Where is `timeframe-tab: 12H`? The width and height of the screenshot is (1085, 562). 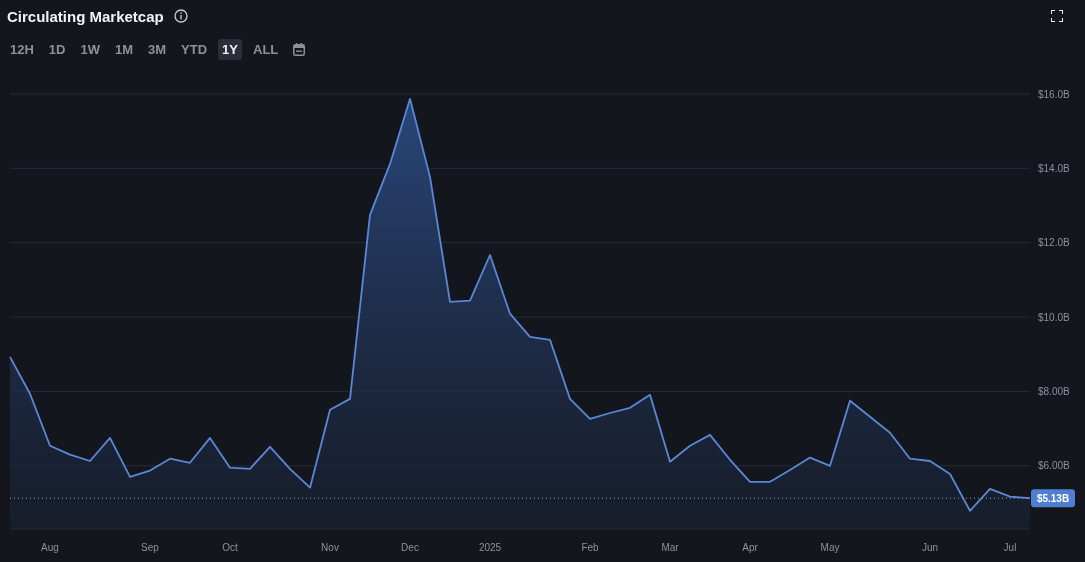
timeframe-tab: 12H is located at coordinates (22, 49).